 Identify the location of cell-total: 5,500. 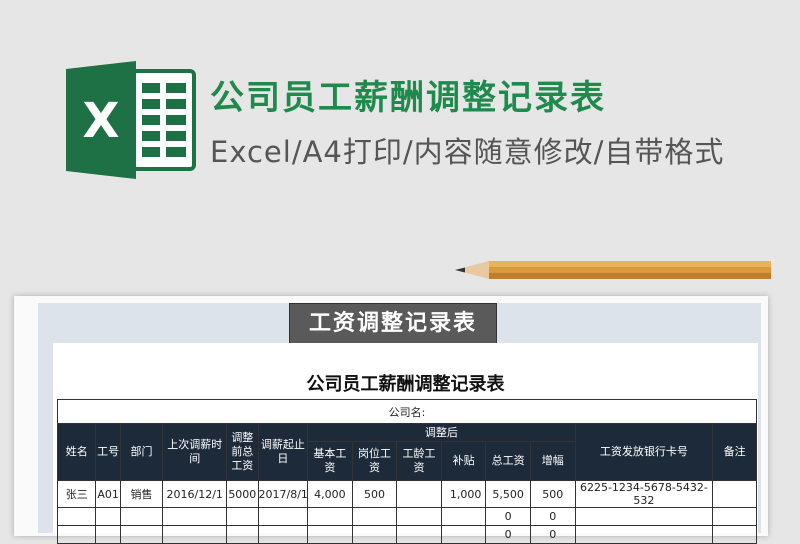
(508, 494).